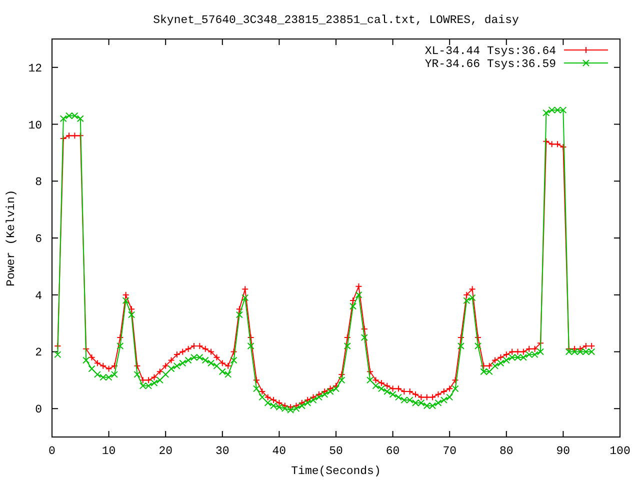  Describe the element at coordinates (563, 451) in the screenshot. I see `tick-label: 90` at that location.